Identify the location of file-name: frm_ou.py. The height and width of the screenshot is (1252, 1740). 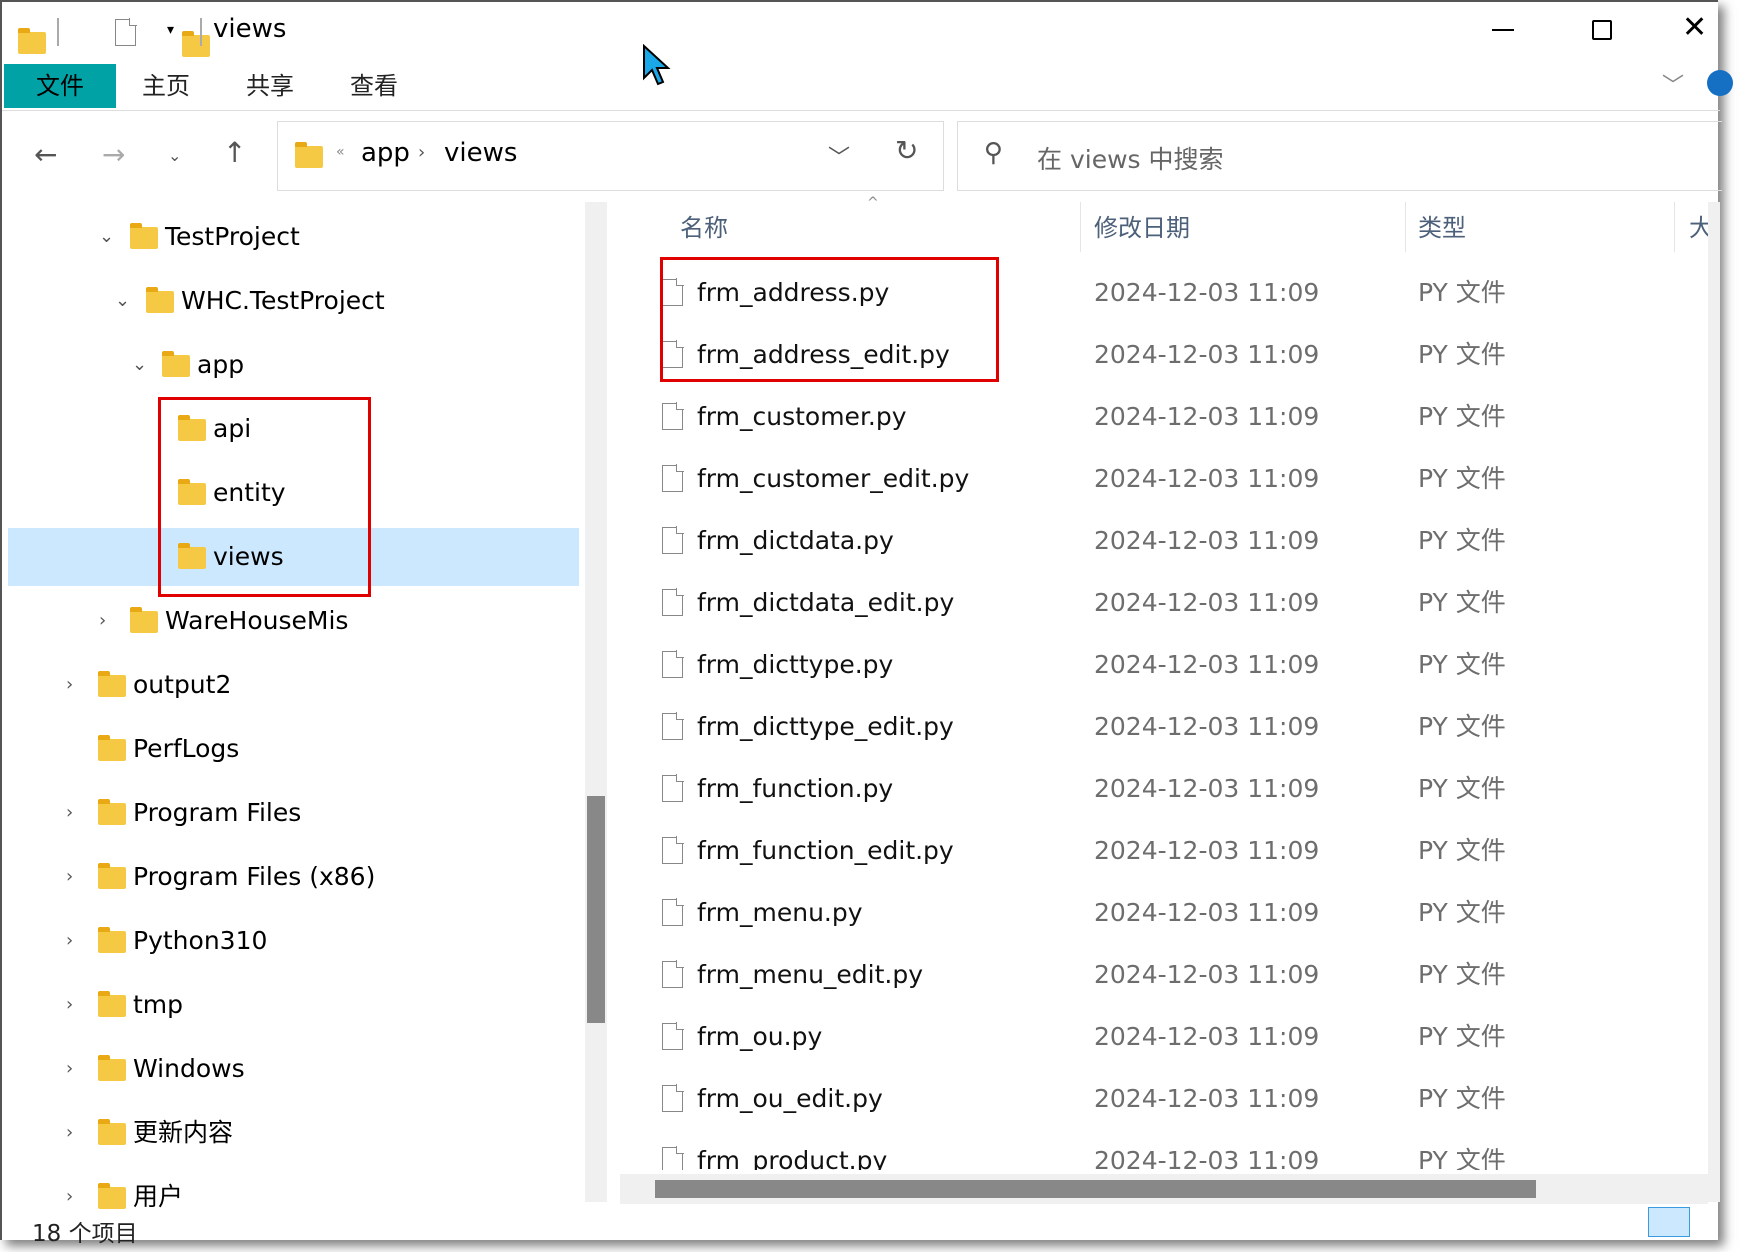
(760, 1036).